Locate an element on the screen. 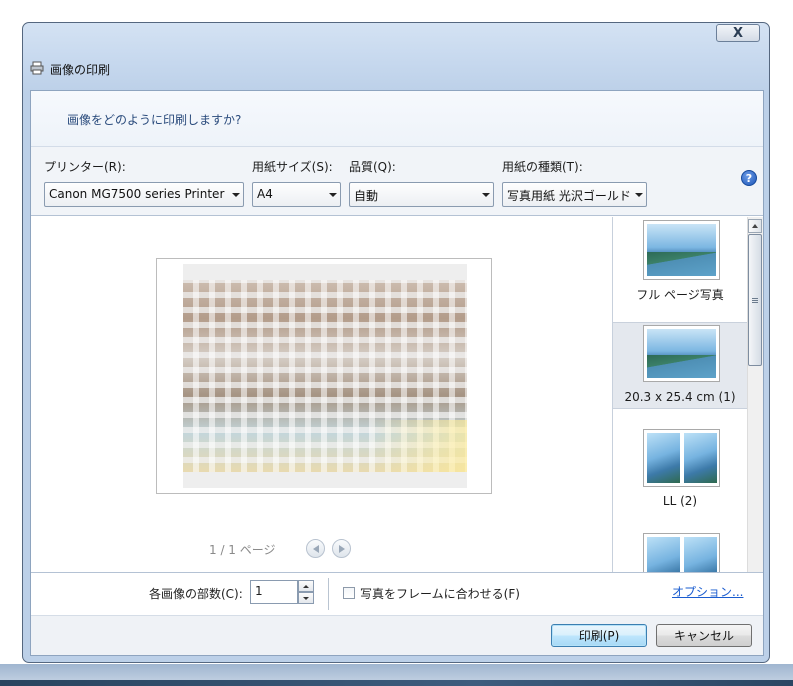 The image size is (793, 686). paper-type-select: 写真用紙 光沢ゴールド is located at coordinates (574, 194).